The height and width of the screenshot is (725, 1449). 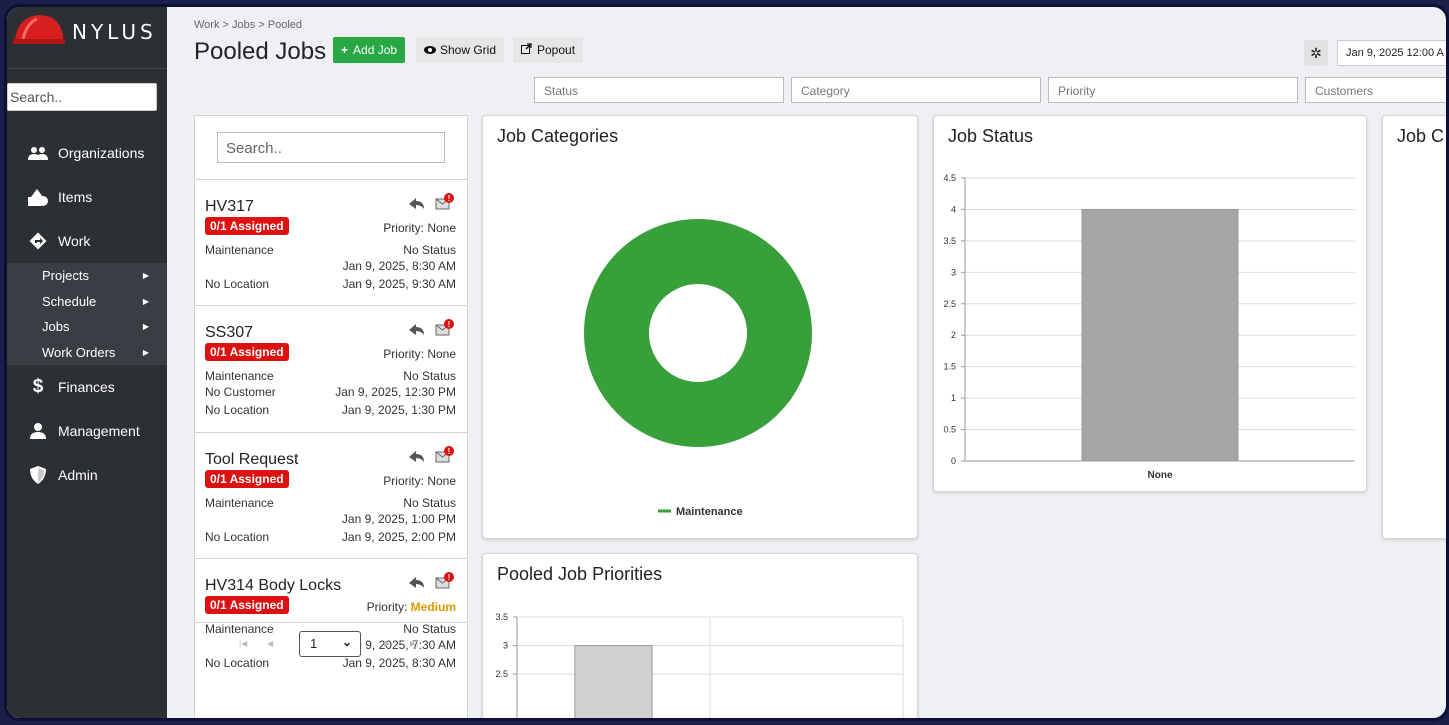 I want to click on add-job-label: Add Job, so click(x=375, y=50).